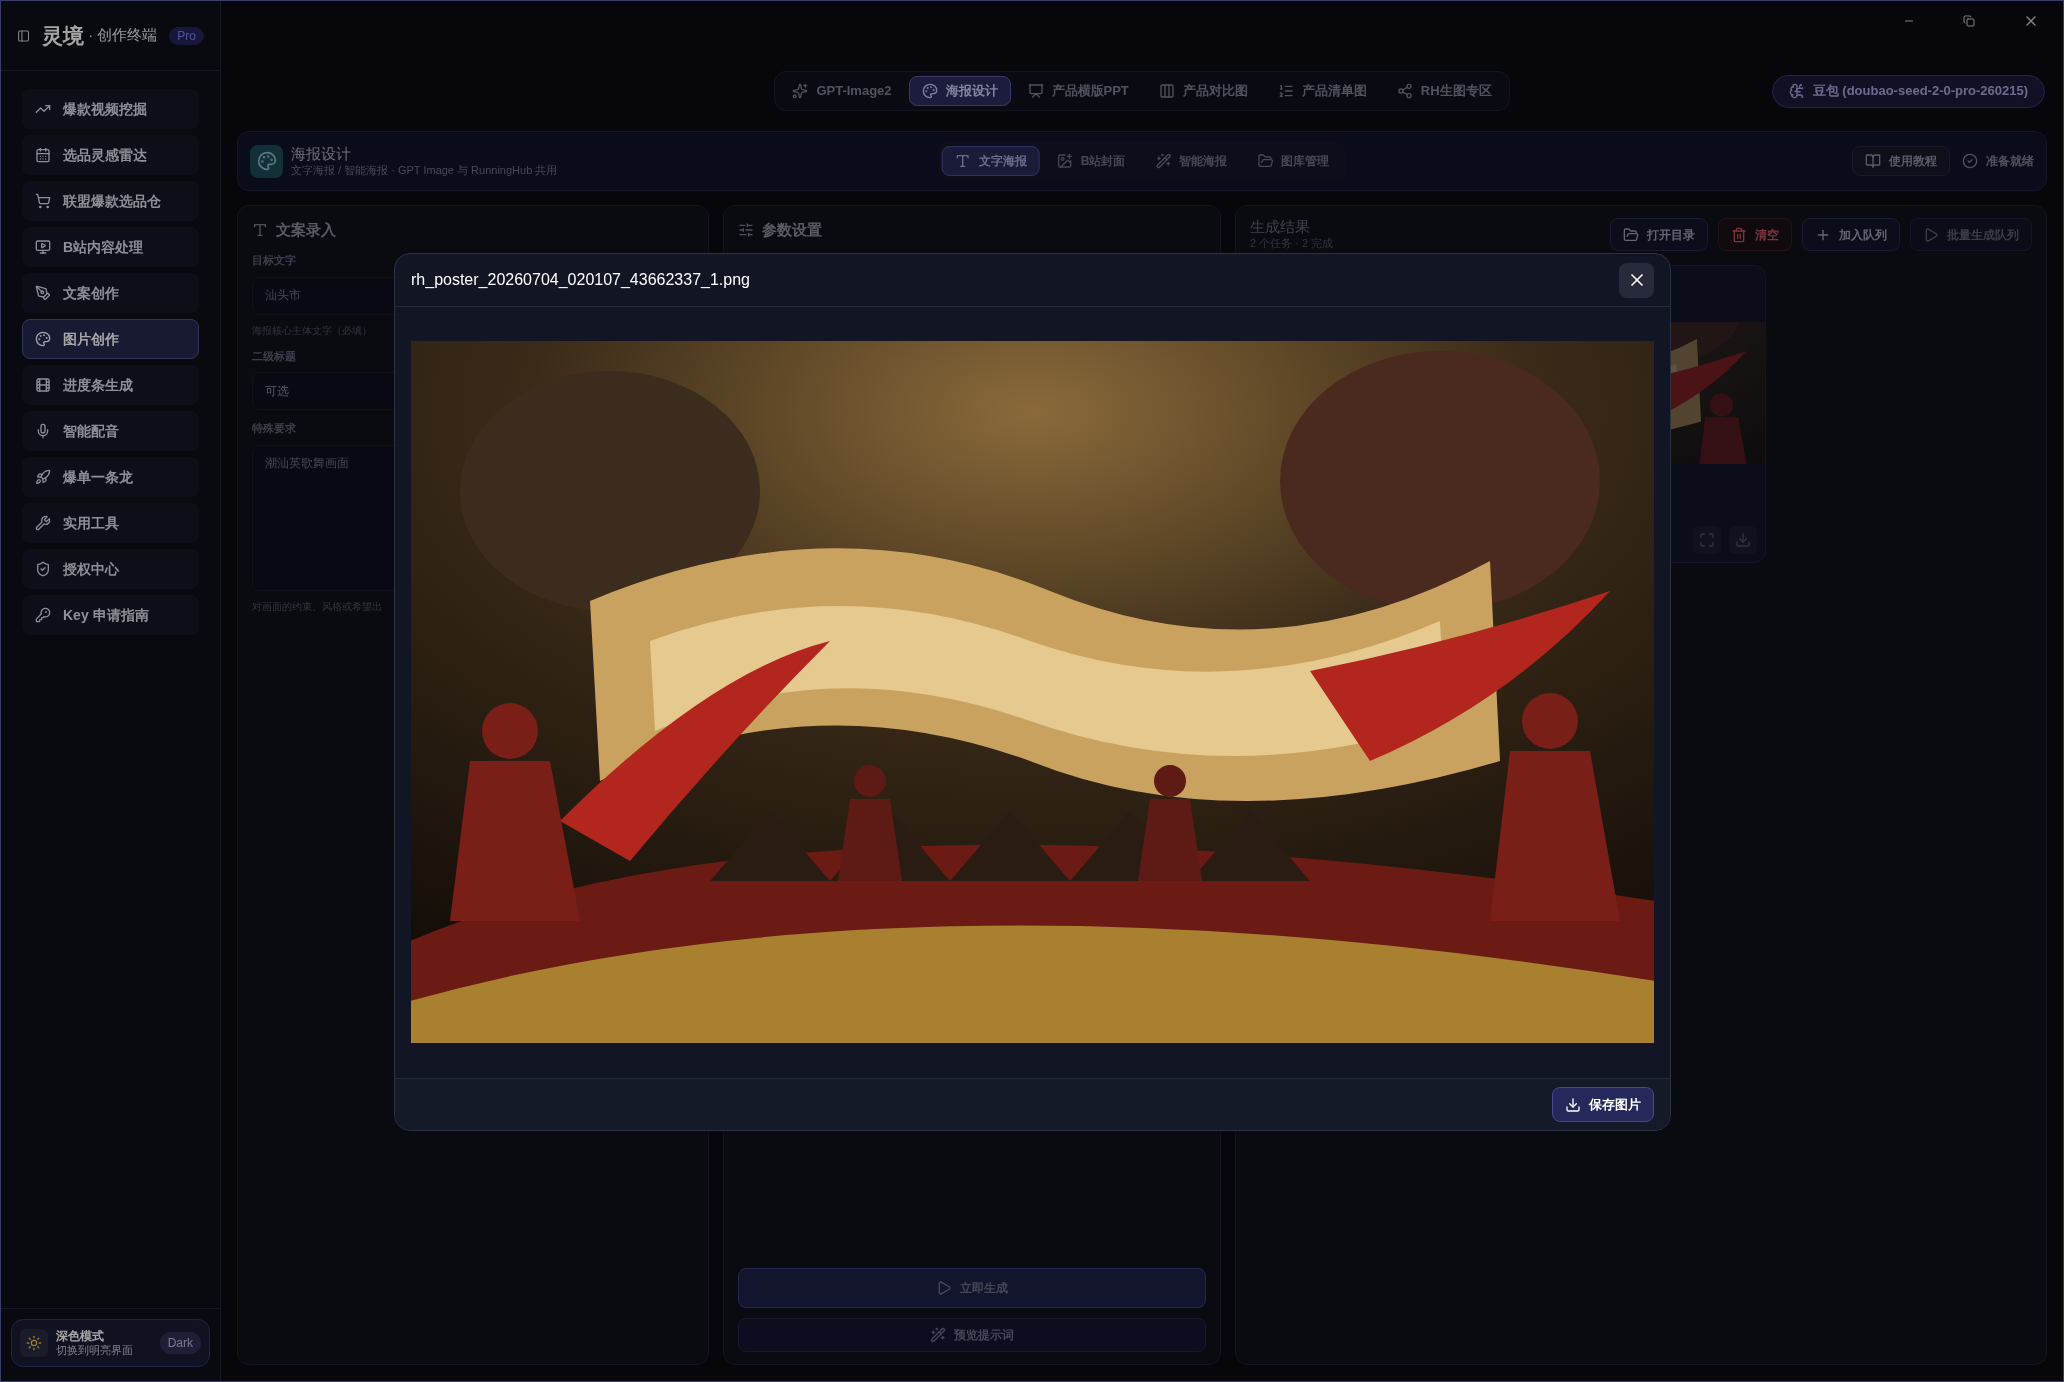  I want to click on panel-title: 文案录入, so click(306, 229).